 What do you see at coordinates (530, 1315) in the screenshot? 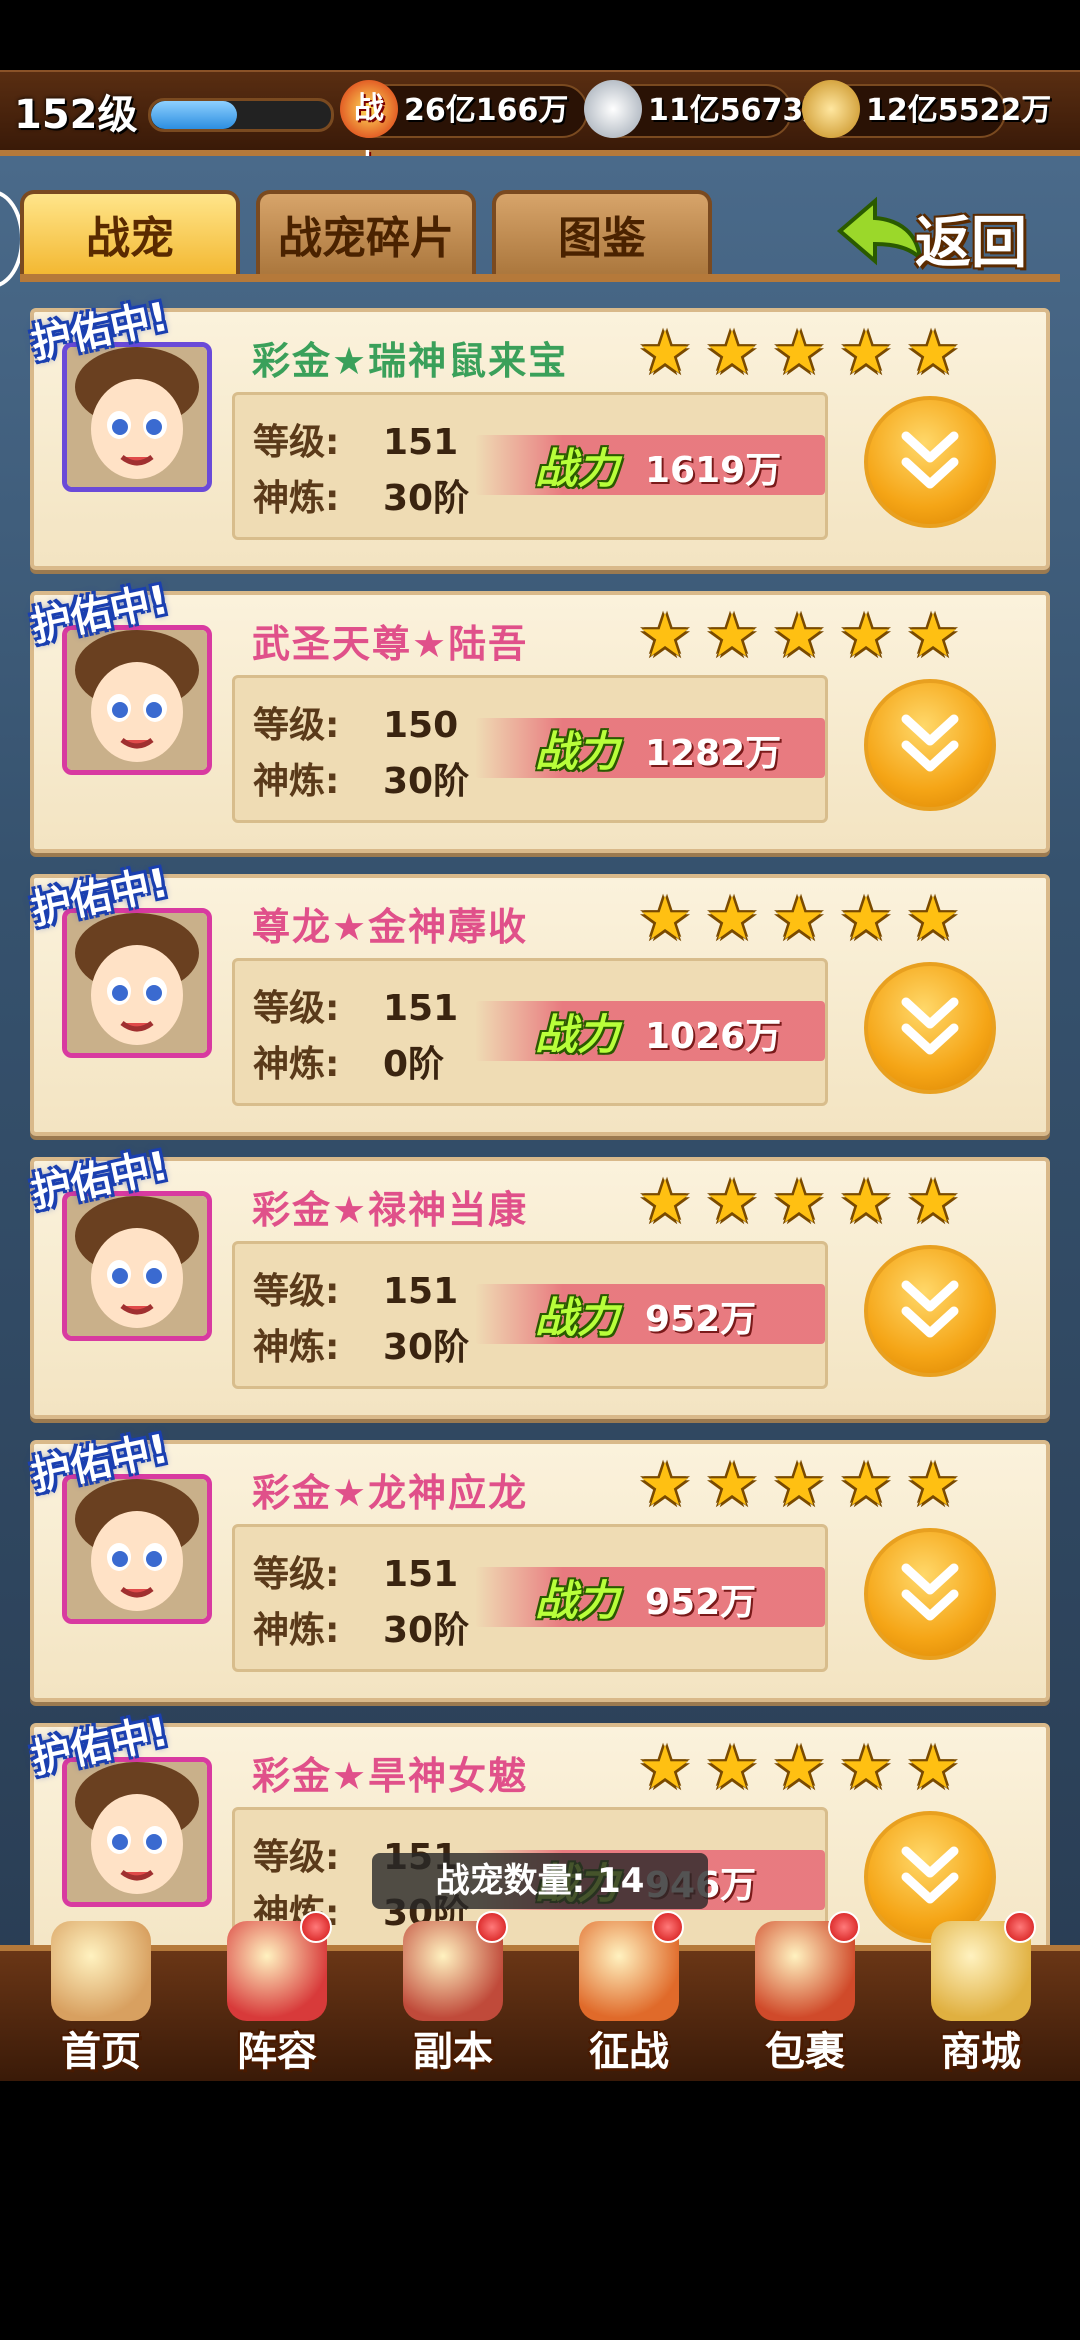
I see `pet-stats: 等级: 151 神炼: 30阶 战力 952万` at bounding box center [530, 1315].